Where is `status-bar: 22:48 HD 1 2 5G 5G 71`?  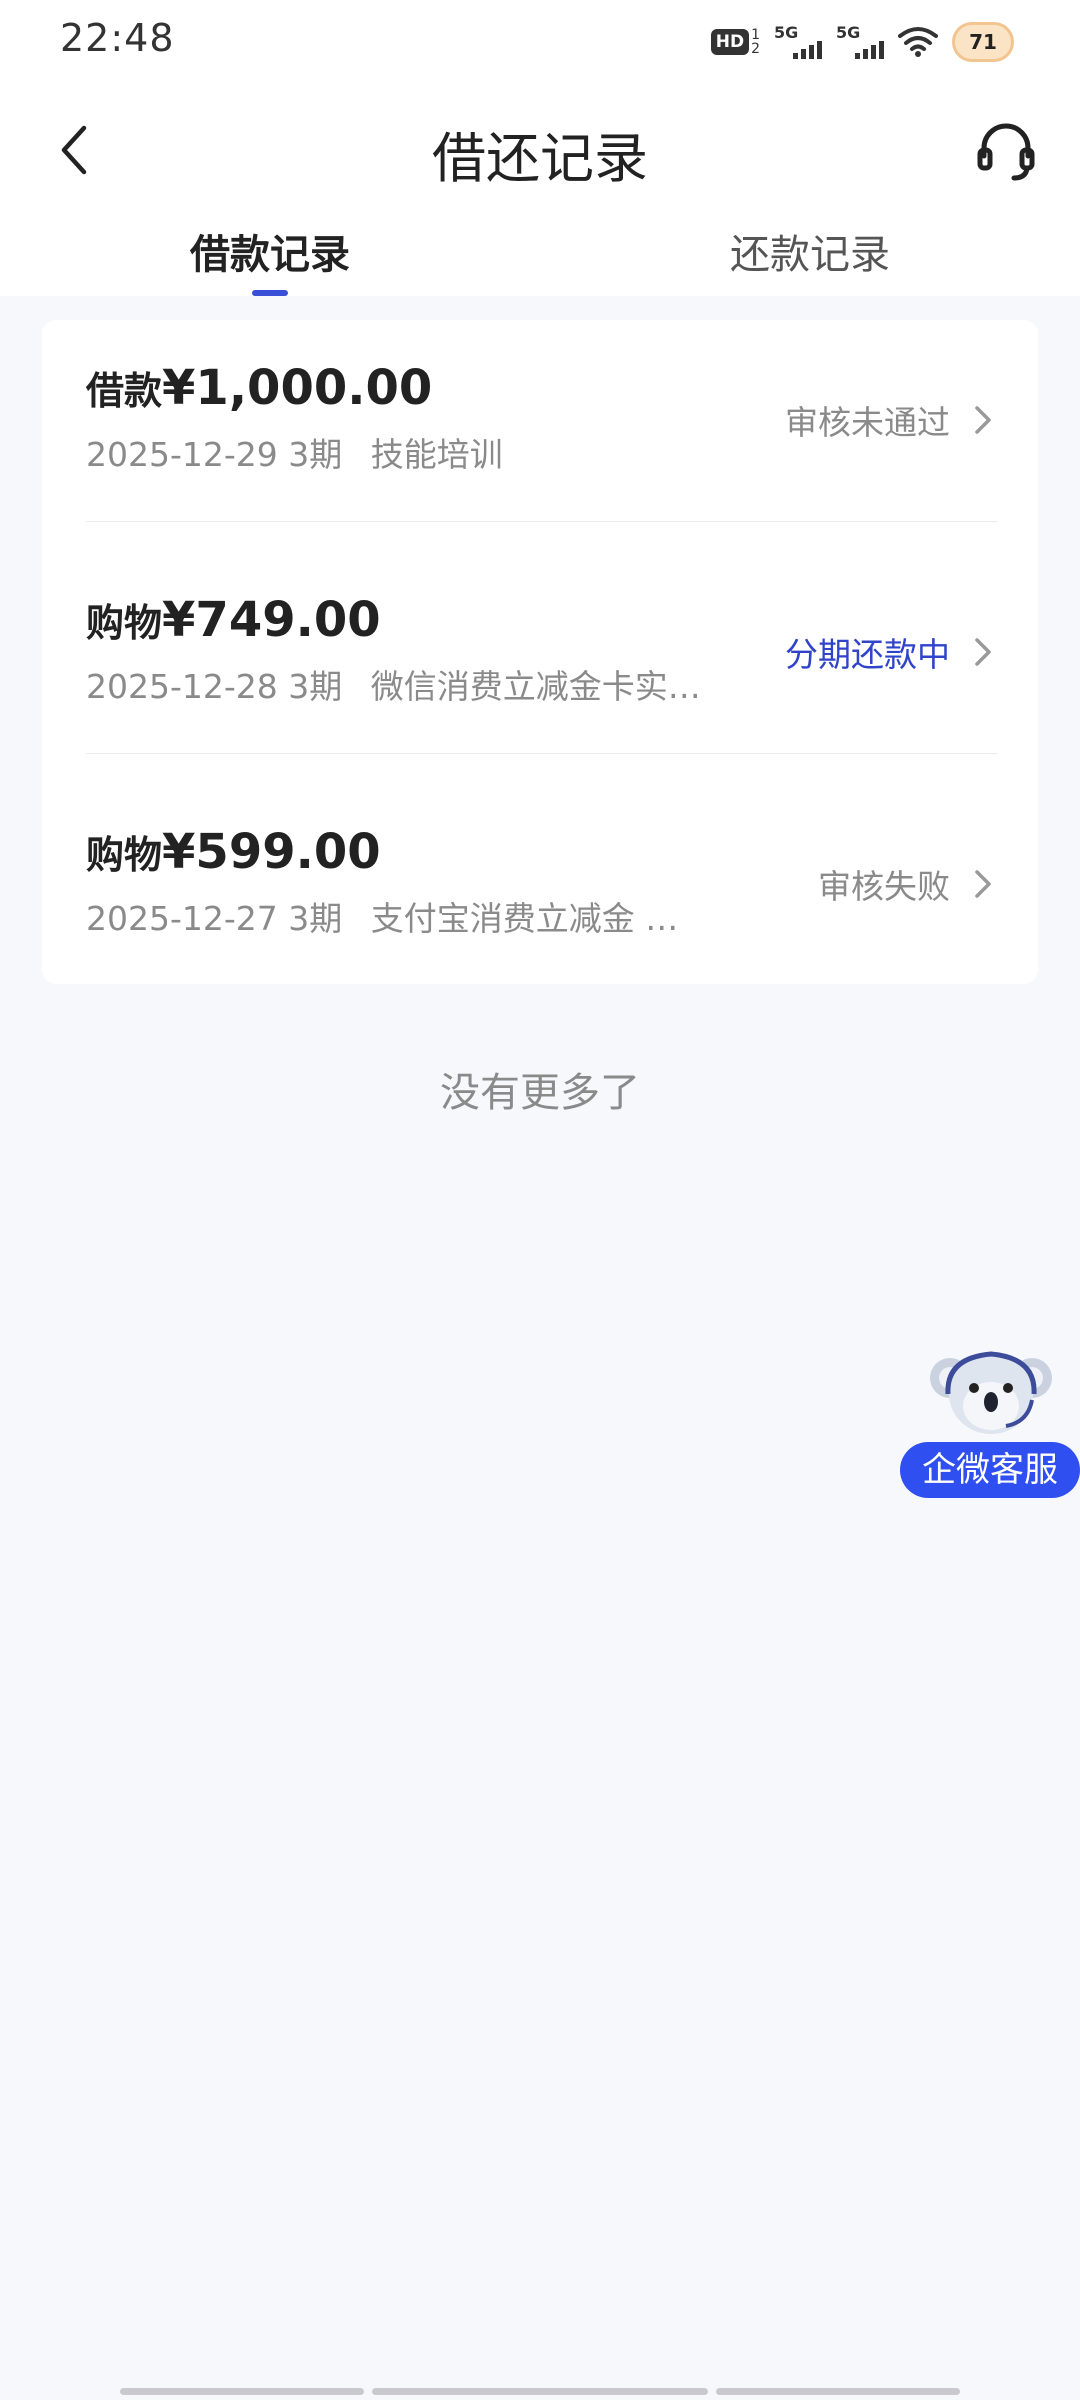 status-bar: 22:48 HD 1 2 5G 5G 71 is located at coordinates (540, 41).